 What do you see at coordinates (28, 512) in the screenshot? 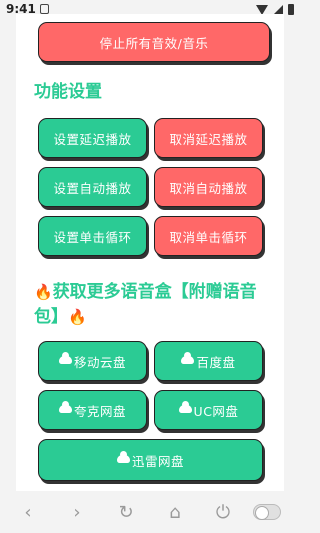
I see `back-button: ‹` at bounding box center [28, 512].